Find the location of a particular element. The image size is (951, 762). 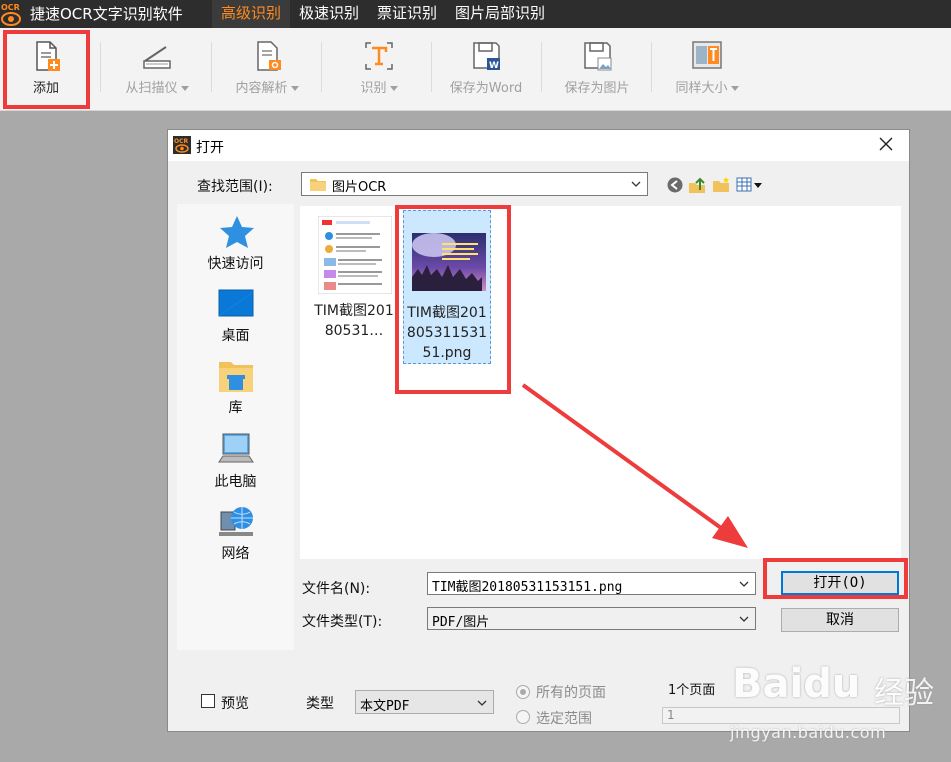

filetype-label: 文件类型(T): is located at coordinates (342, 622).